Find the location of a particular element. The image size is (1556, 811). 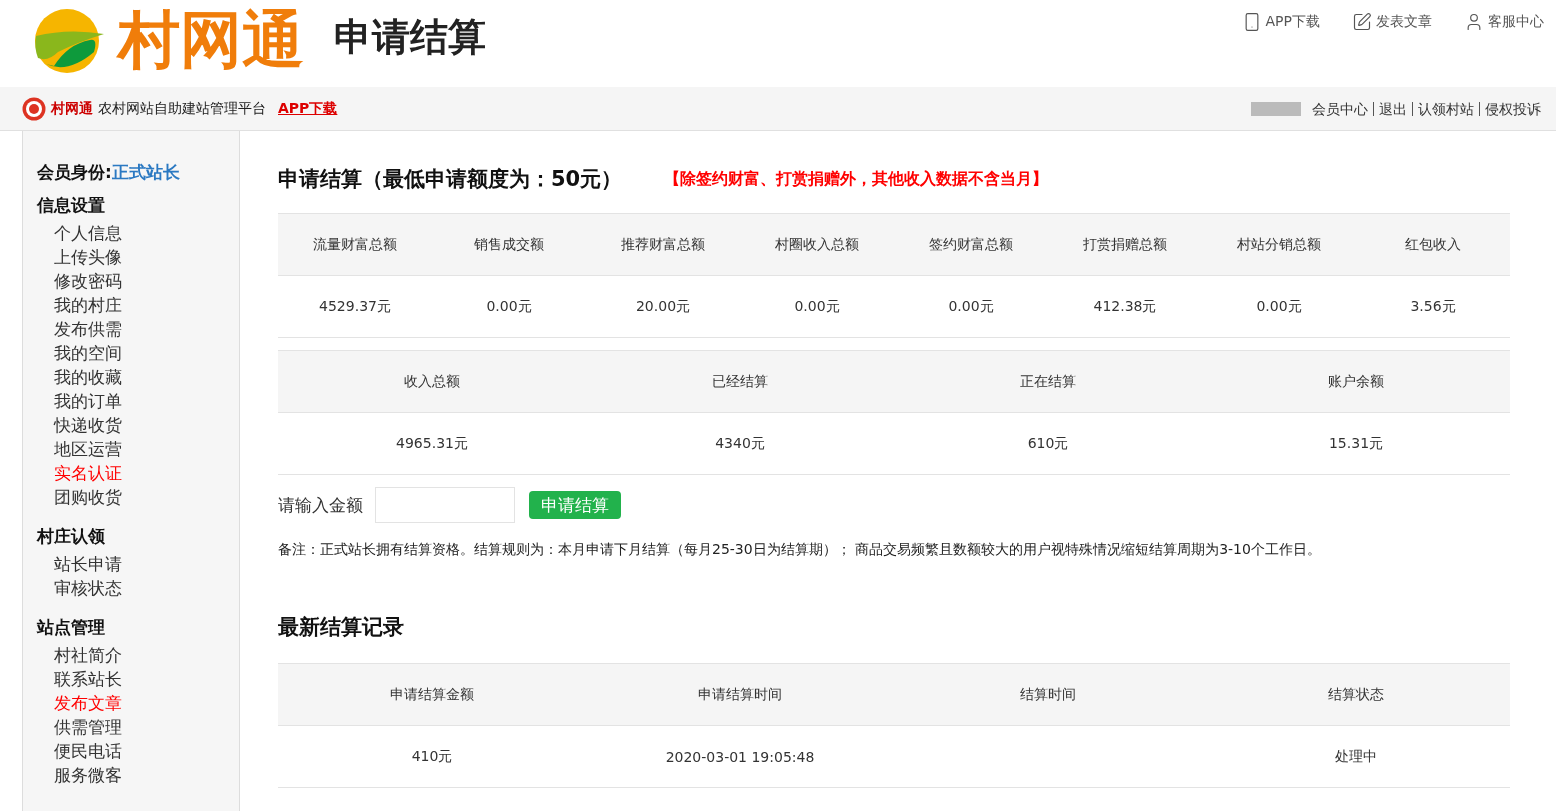

table-cell: 20.00元 is located at coordinates (663, 307).